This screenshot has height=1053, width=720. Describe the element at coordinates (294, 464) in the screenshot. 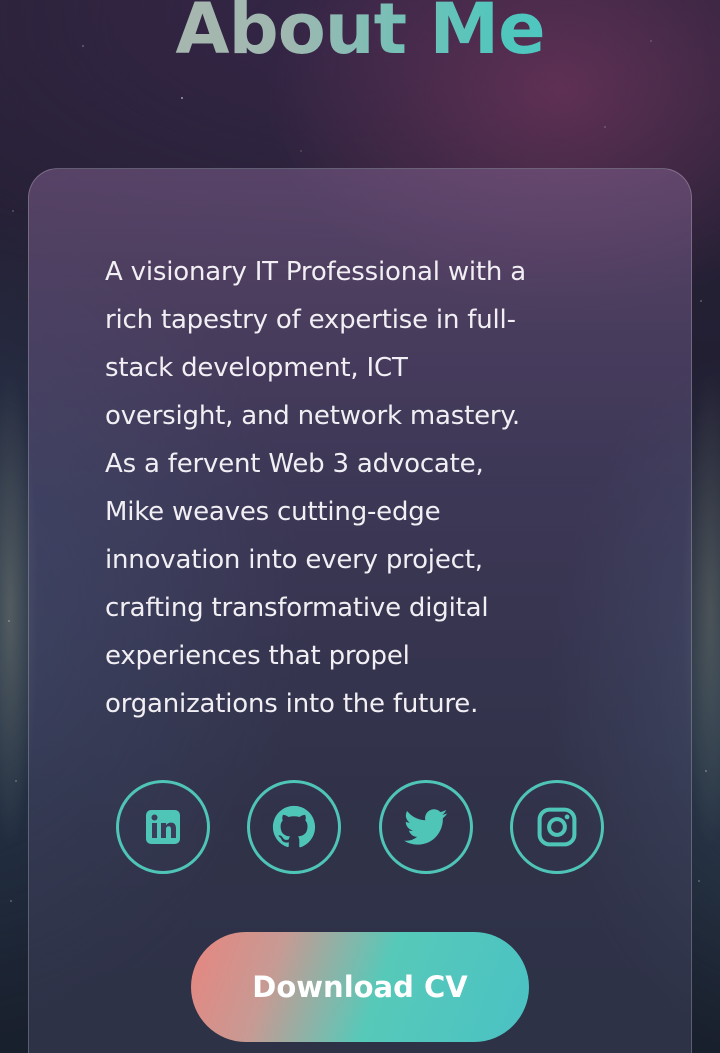

I see `bio-line: As a fervent Web 3 advocate,` at that location.